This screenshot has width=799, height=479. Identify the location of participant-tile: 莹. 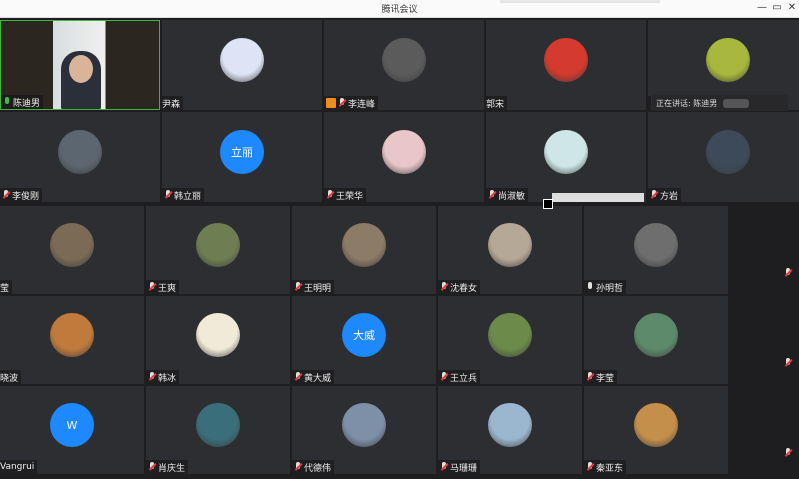
(72, 250).